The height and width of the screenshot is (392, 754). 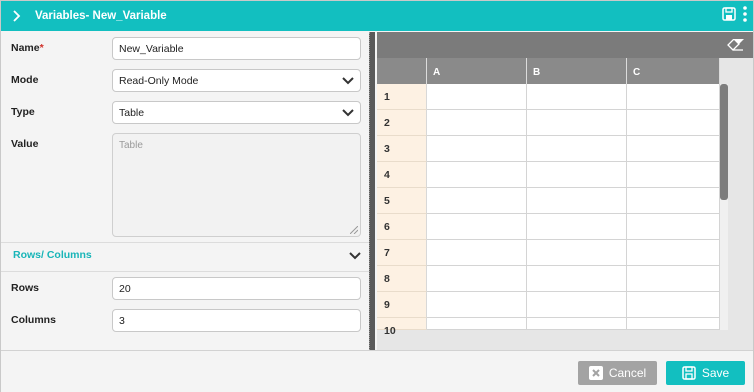 What do you see at coordinates (402, 201) in the screenshot?
I see `row-header: 5` at bounding box center [402, 201].